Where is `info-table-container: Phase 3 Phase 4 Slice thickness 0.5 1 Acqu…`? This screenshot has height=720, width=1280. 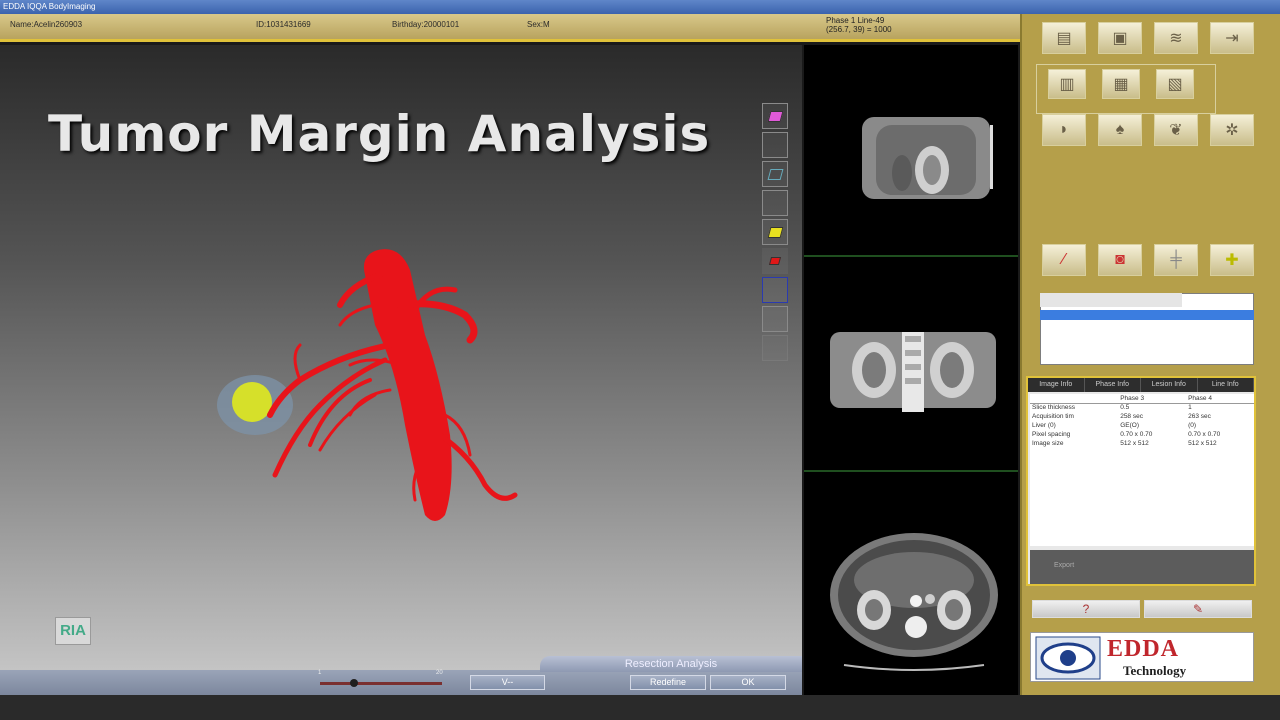
info-table-container: Phase 3 Phase 4 Slice thickness 0.5 1 Acqu… is located at coordinates (1142, 470).